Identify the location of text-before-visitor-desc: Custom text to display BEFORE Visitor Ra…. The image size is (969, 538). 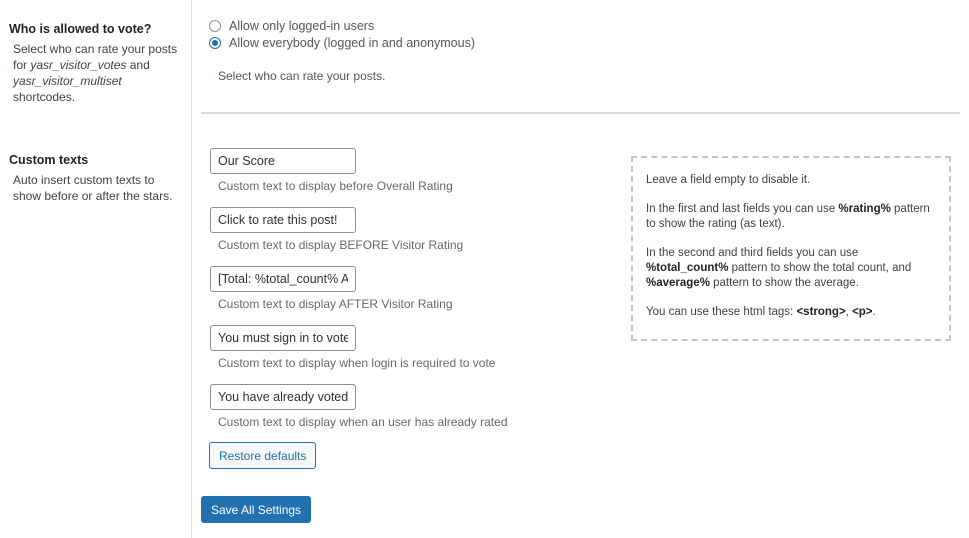
(341, 245).